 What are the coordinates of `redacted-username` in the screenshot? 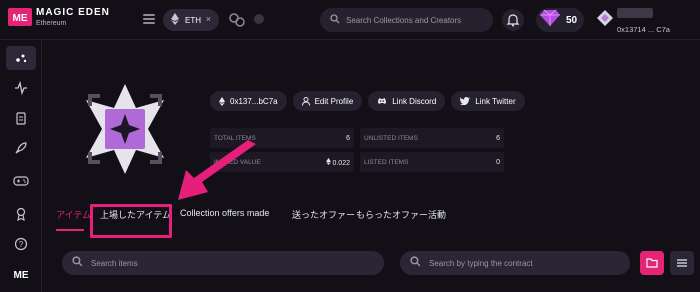 It's located at (635, 13).